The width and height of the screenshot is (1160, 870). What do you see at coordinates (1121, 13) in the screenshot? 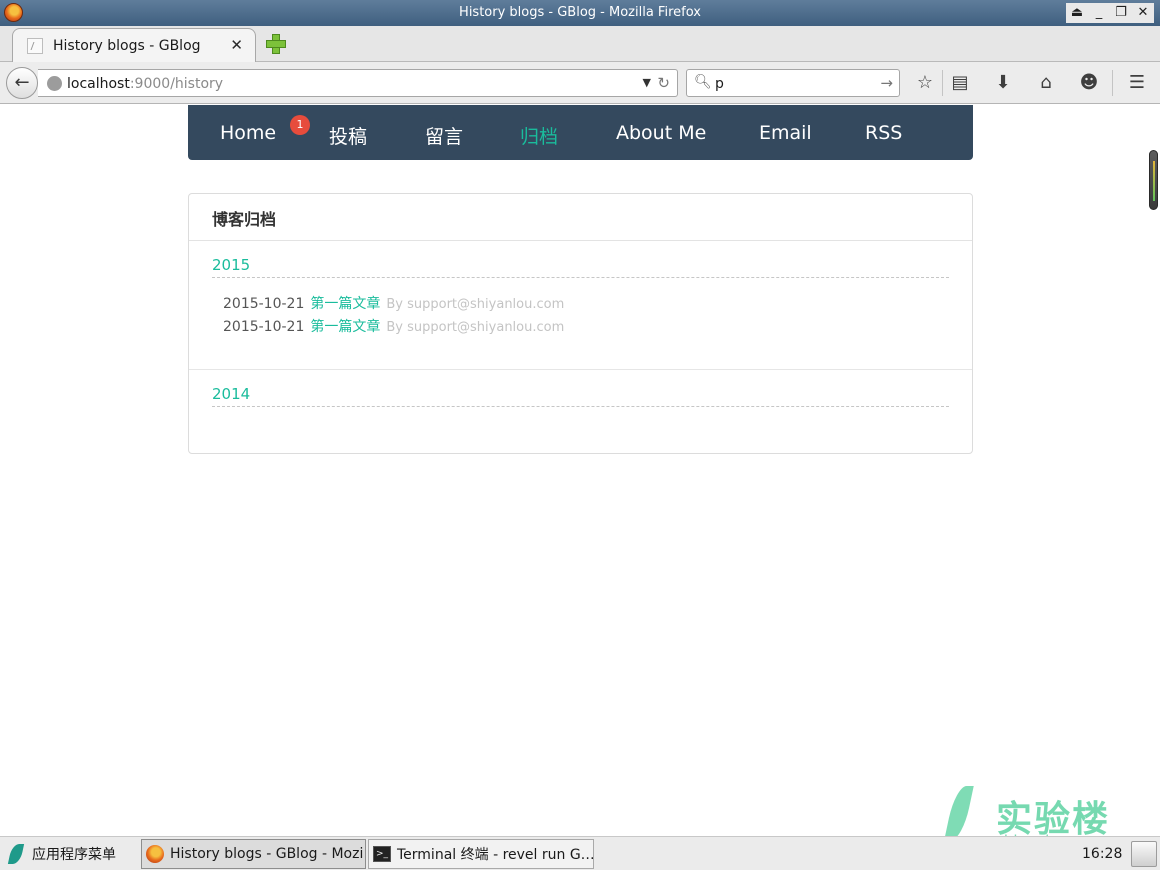
I see `window-restore-icon: ❐` at bounding box center [1121, 13].